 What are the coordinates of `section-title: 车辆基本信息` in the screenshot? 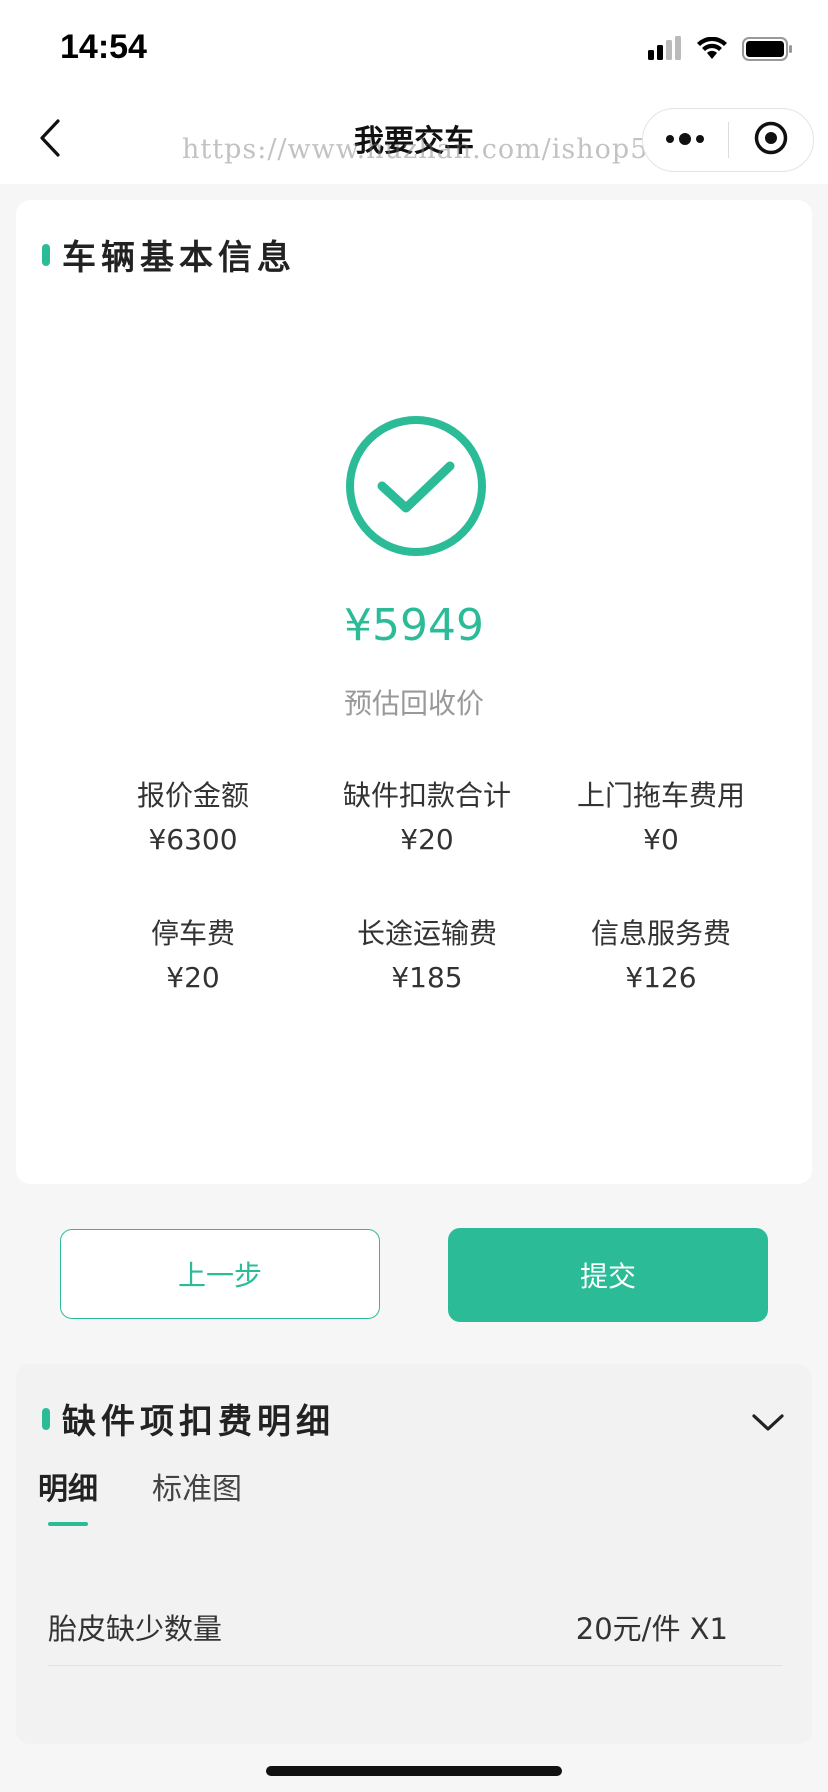 It's located at (179, 258).